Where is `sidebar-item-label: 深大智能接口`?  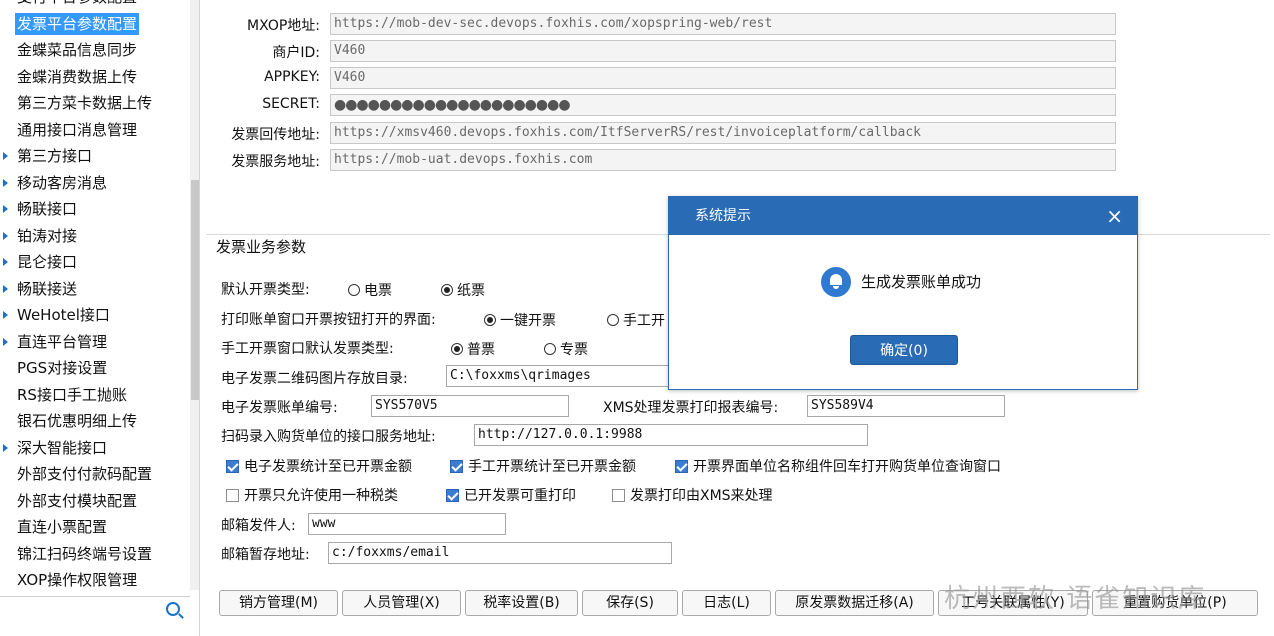 sidebar-item-label: 深大智能接口 is located at coordinates (62, 447).